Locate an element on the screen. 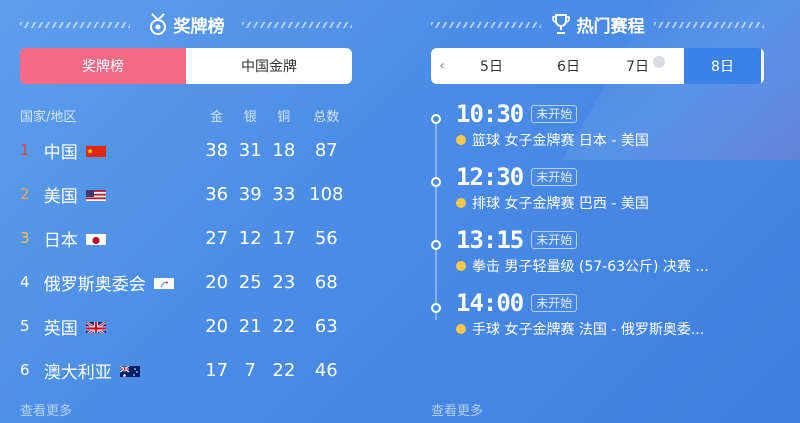  event-time-row: 10:30 未开始 is located at coordinates (610, 114).